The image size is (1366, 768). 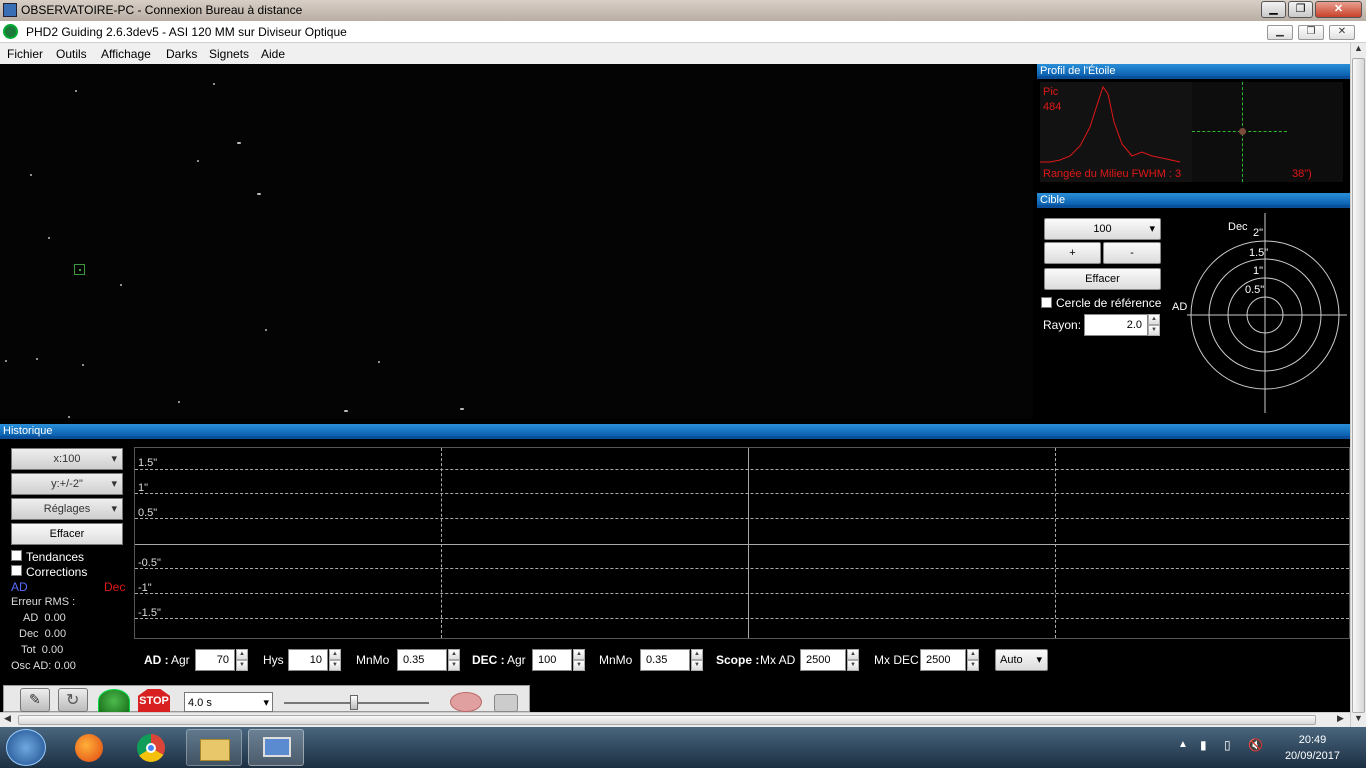 What do you see at coordinates (16, 555) in the screenshot?
I see `trends-checkbox` at bounding box center [16, 555].